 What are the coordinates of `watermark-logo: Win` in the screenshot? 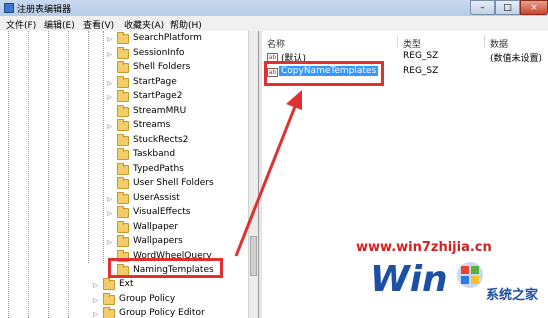 It's located at (409, 279).